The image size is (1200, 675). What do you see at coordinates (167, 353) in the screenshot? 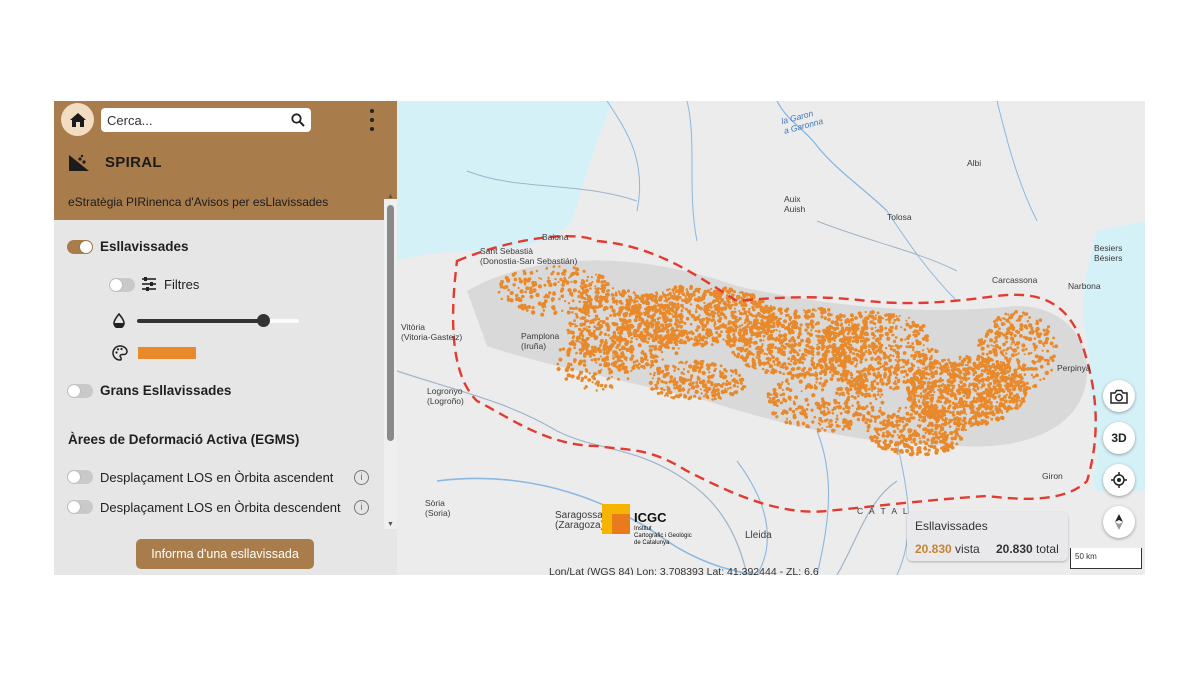
I see `layer-color-swatch` at bounding box center [167, 353].